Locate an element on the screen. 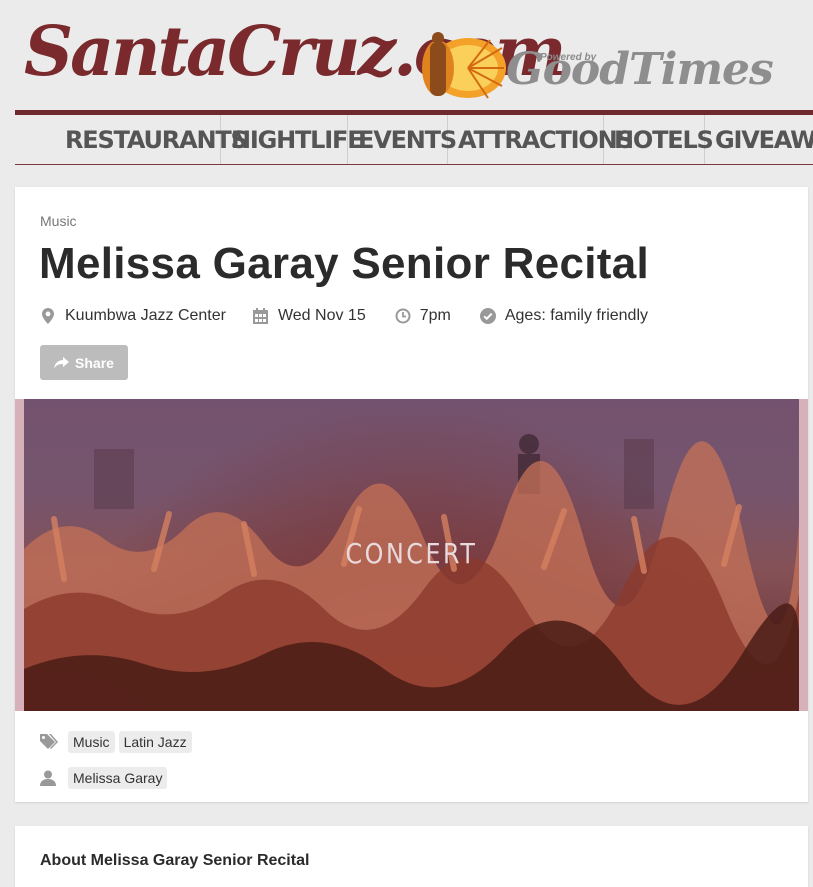 This screenshot has width=813, height=887. performer-tags: Melissa Garay is located at coordinates (105, 778).